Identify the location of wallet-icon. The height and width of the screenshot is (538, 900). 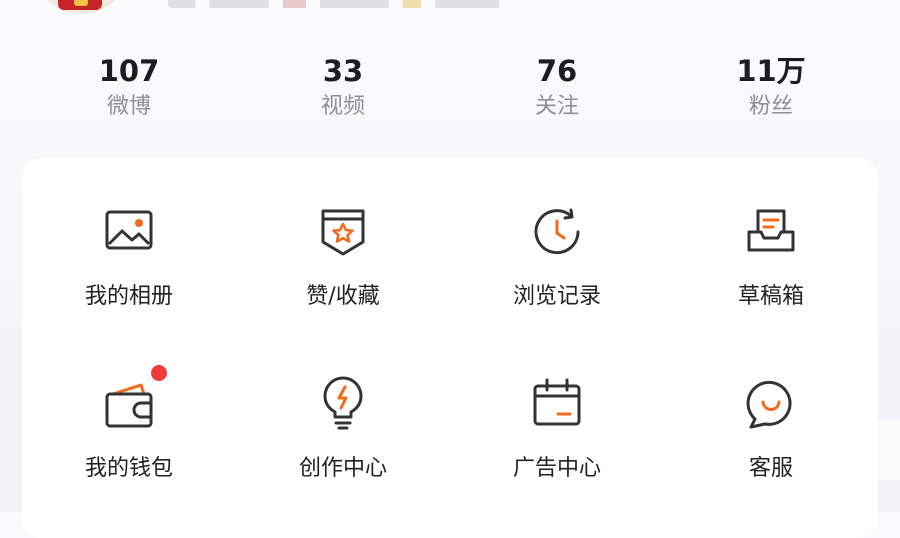
(129, 404).